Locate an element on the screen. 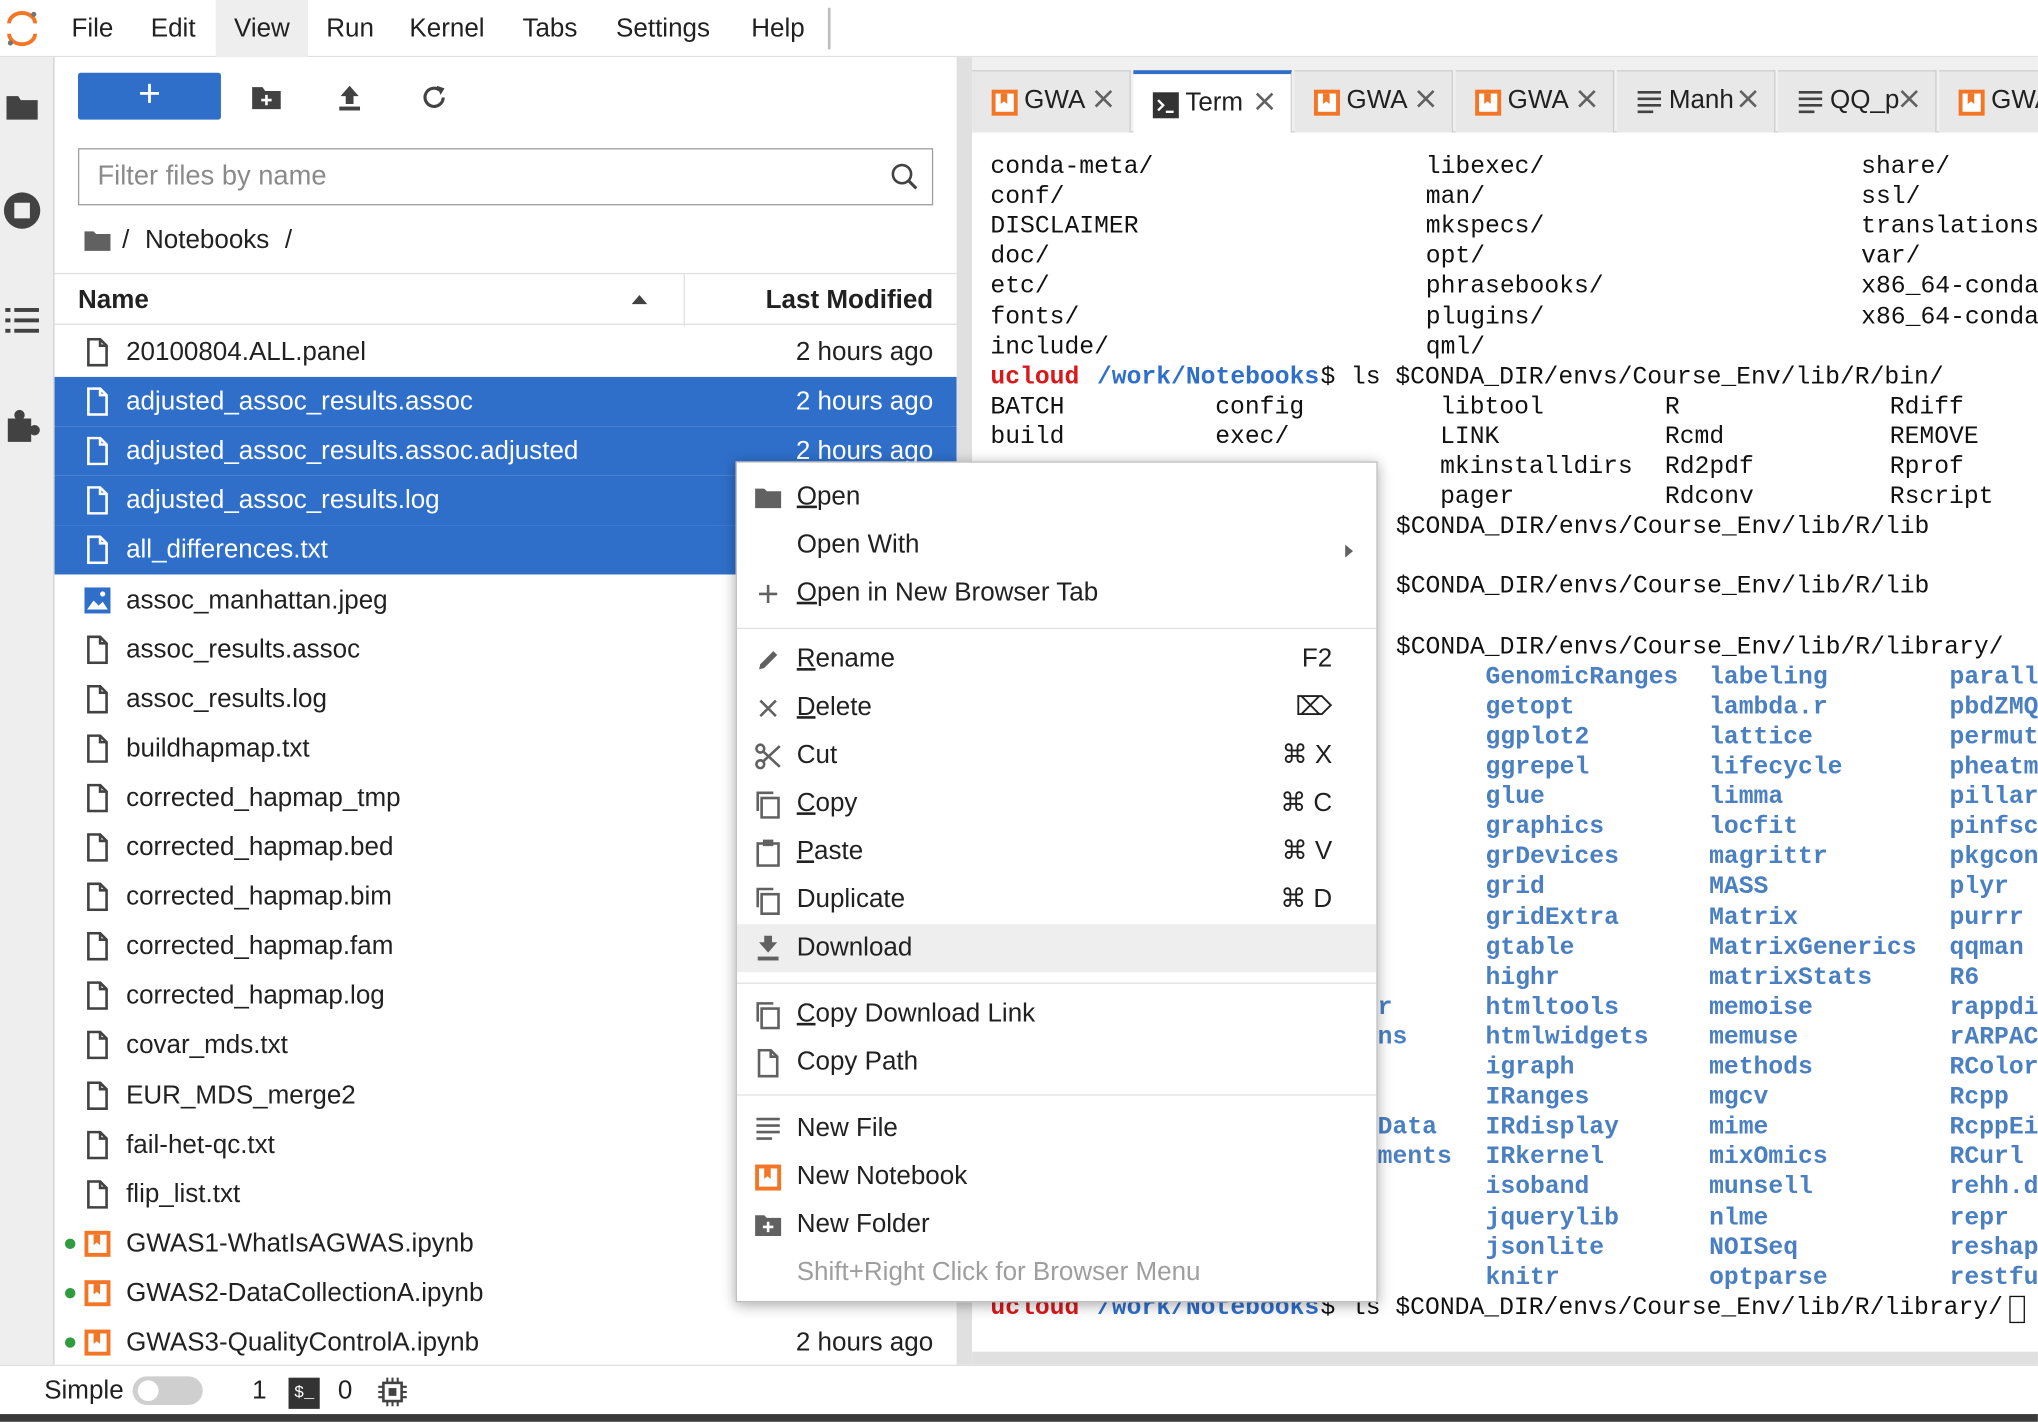 This screenshot has width=2038, height=1422. menu-item-open: Open is located at coordinates (1056, 497).